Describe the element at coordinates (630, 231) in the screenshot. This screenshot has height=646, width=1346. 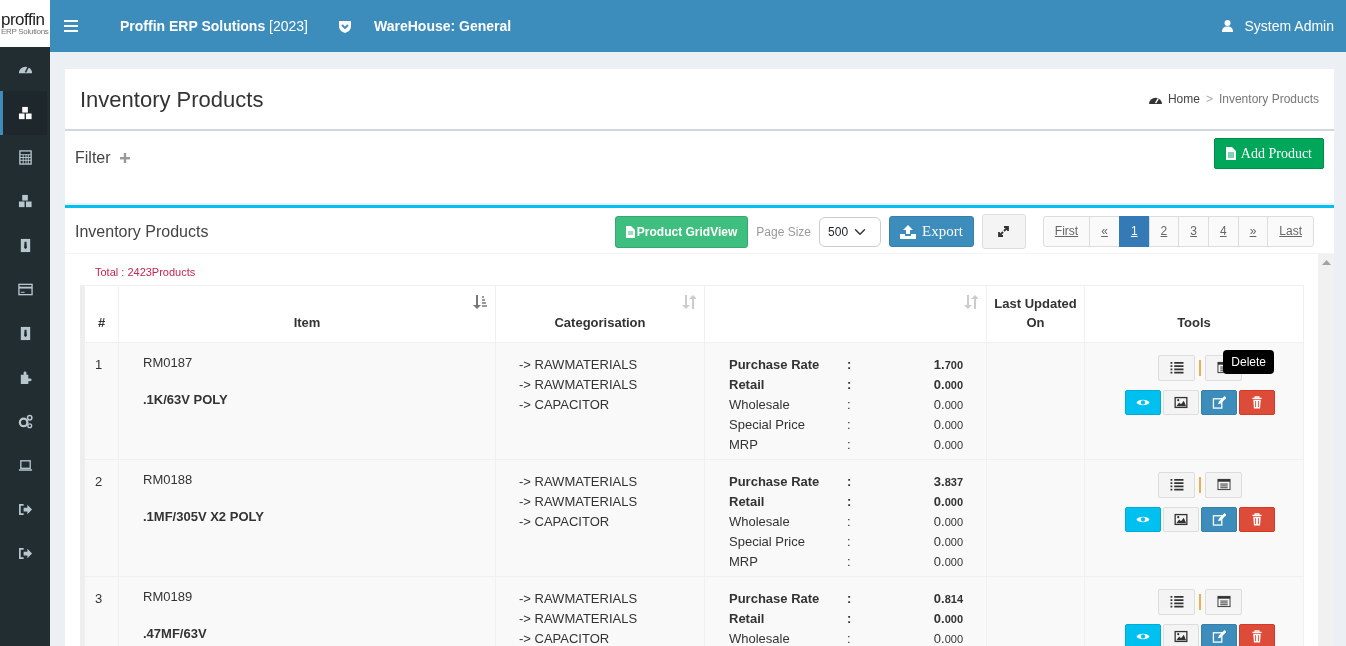
I see `document-icon` at that location.